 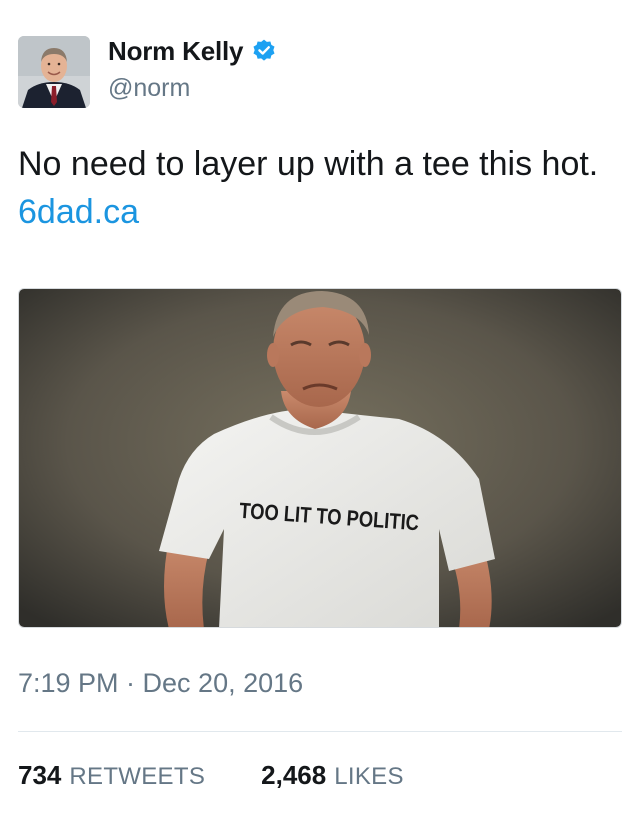 What do you see at coordinates (369, 776) in the screenshot?
I see `likes-label: LIKES` at bounding box center [369, 776].